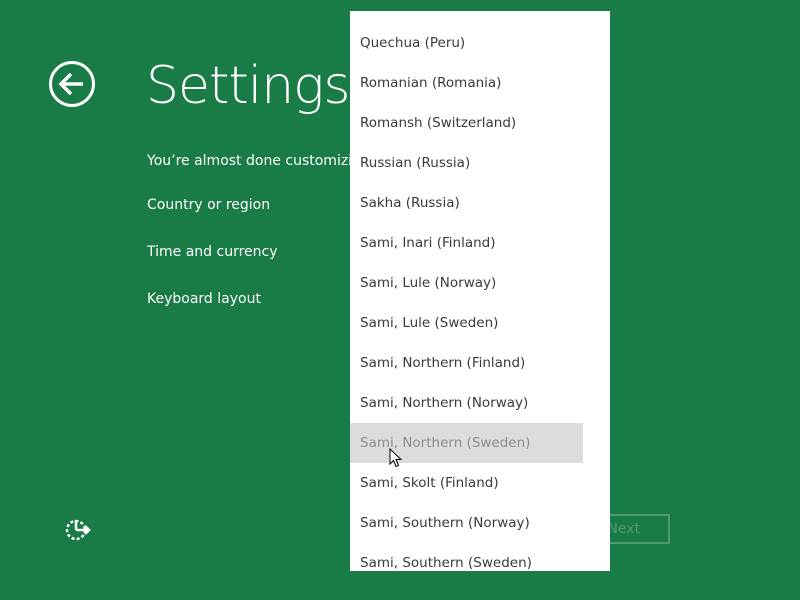 This screenshot has height=600, width=800. Describe the element at coordinates (208, 205) in the screenshot. I see `setting-country-or-region: Country or region` at that location.